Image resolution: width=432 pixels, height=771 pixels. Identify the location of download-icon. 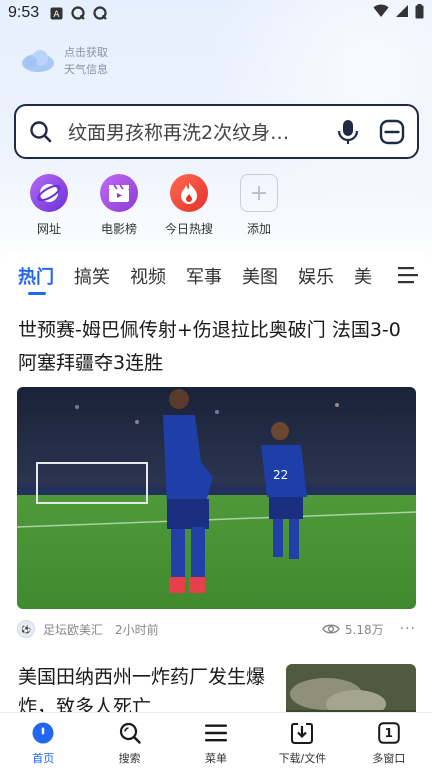
(302, 733).